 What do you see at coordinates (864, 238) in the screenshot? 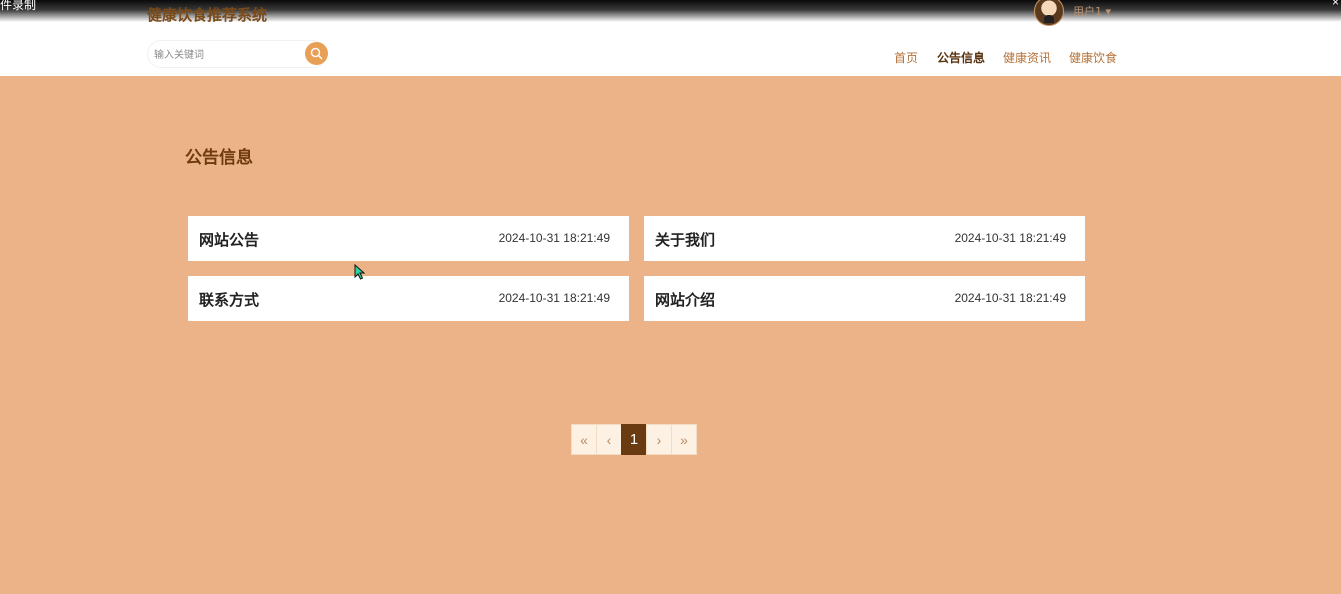
I see `notice-card: 关于我们 2024-10-31 18:21:49` at bounding box center [864, 238].